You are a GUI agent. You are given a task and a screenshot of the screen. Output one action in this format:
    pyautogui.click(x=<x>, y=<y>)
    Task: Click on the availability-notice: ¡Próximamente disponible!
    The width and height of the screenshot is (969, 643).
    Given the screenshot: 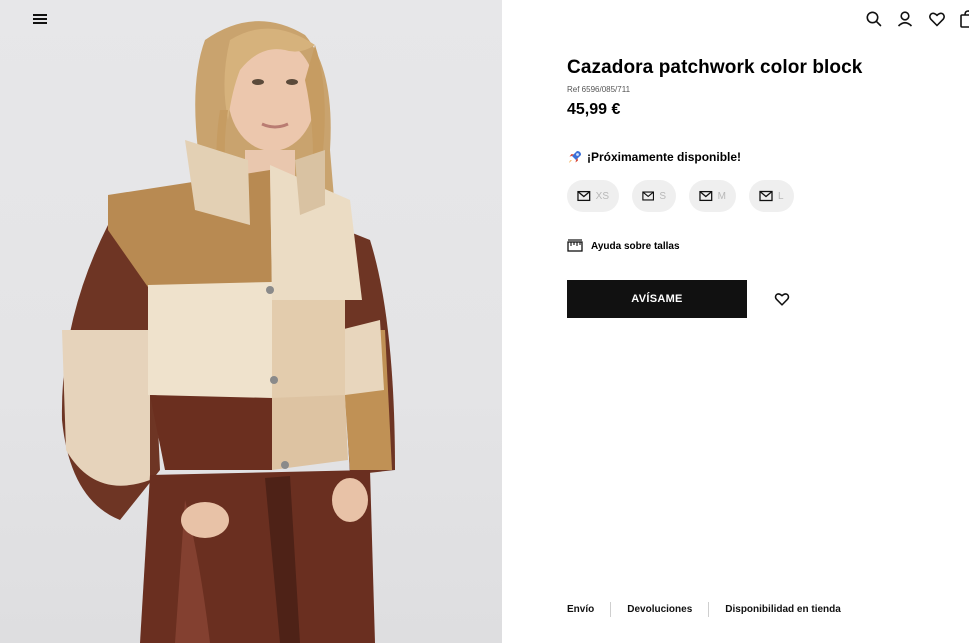 What is the action you would take?
    pyautogui.click(x=654, y=157)
    